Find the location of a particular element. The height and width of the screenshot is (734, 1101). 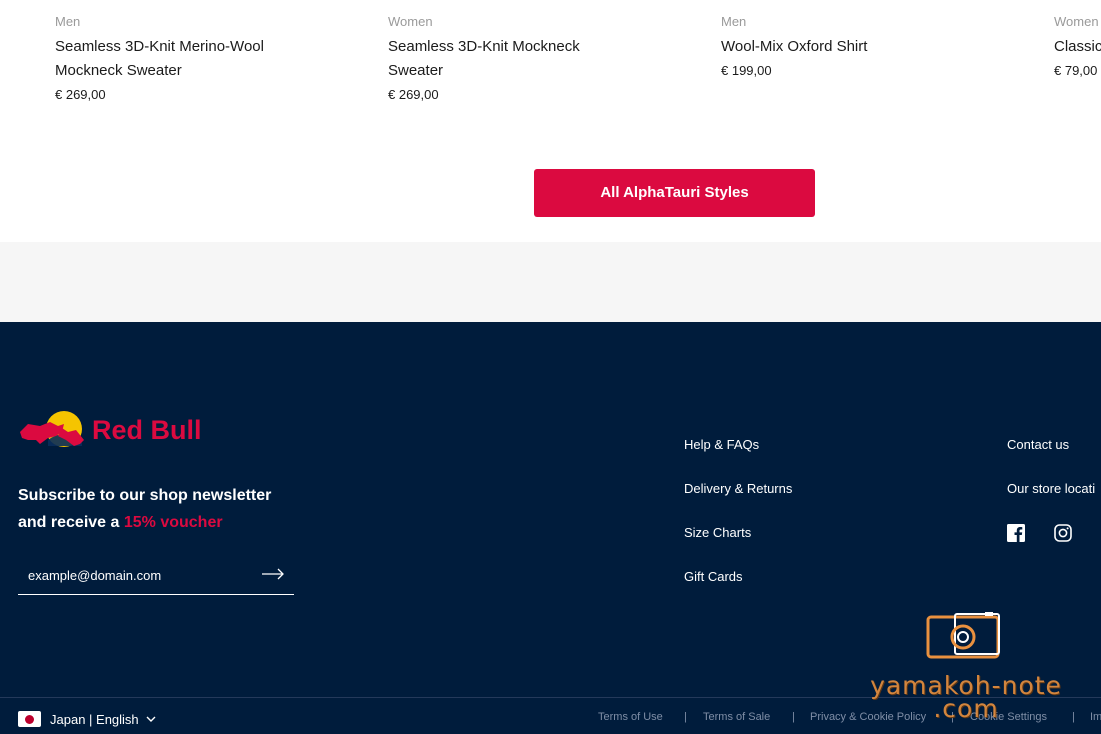

voucher-highlight: 15% voucher is located at coordinates (173, 522).